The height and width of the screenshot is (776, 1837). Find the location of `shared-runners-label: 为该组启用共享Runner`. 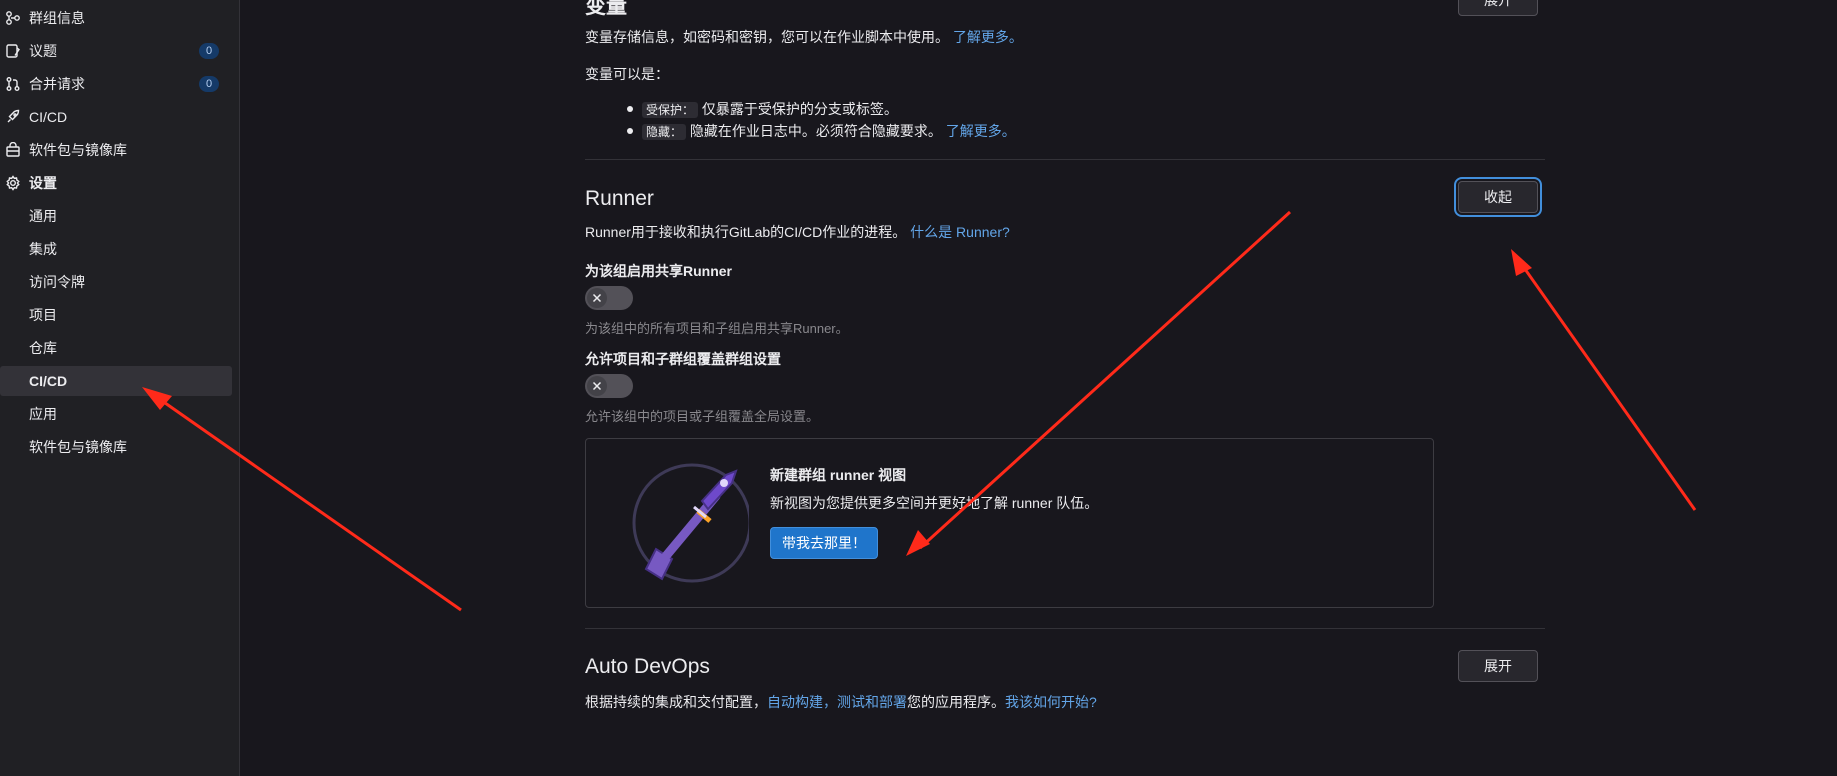

shared-runners-label: 为该组启用共享Runner is located at coordinates (658, 271).